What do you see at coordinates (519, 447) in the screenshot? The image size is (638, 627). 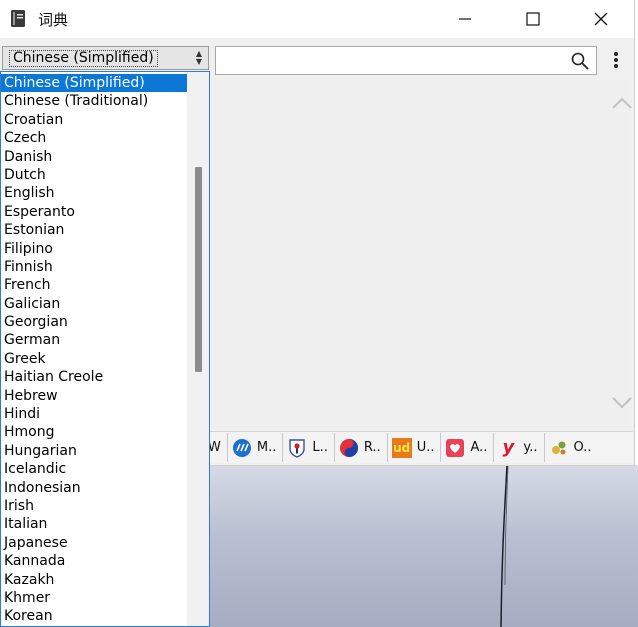 I see `dictionary-button-y: y y..` at bounding box center [519, 447].